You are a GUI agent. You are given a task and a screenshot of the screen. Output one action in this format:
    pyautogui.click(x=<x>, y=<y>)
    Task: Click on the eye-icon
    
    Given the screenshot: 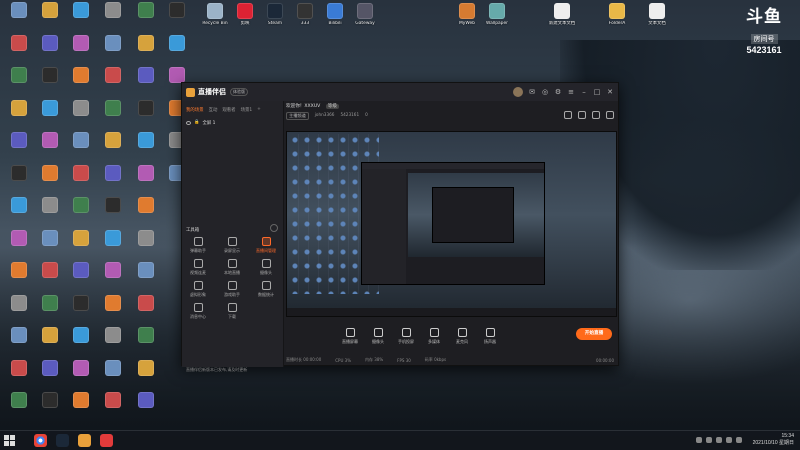 What is the action you would take?
    pyautogui.click(x=188, y=122)
    